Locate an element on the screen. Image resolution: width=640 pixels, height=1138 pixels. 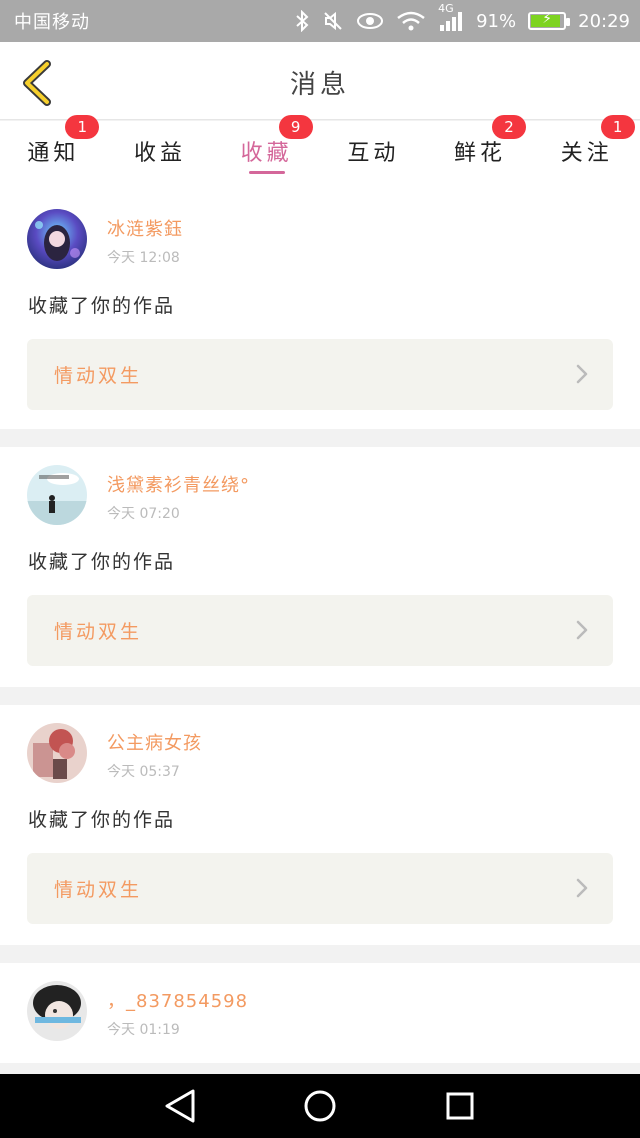
username: 冰涟紫鈺 is located at coordinates (145, 228).